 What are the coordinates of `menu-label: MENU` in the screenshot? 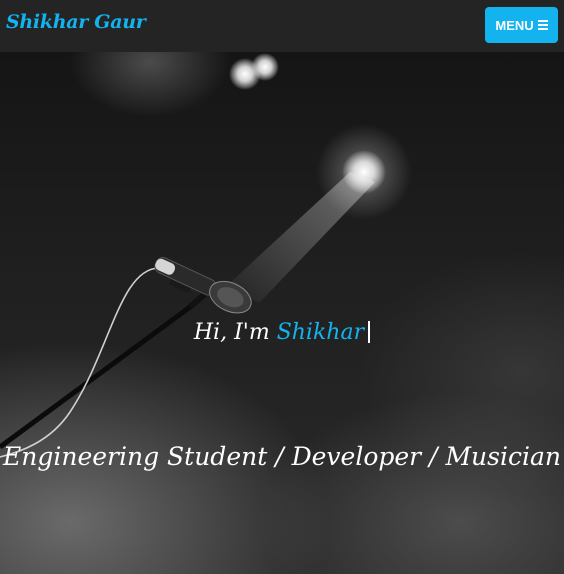 It's located at (514, 25).